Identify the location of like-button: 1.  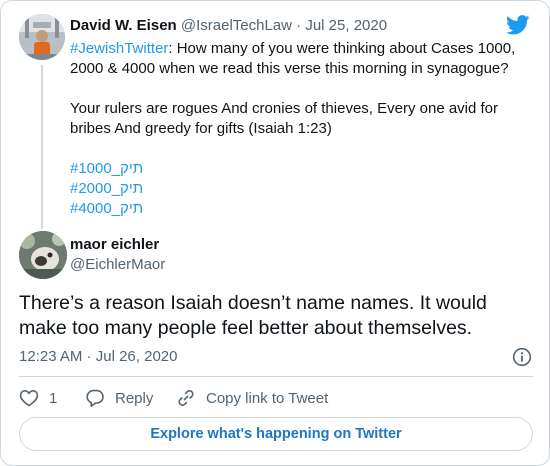
(38, 398).